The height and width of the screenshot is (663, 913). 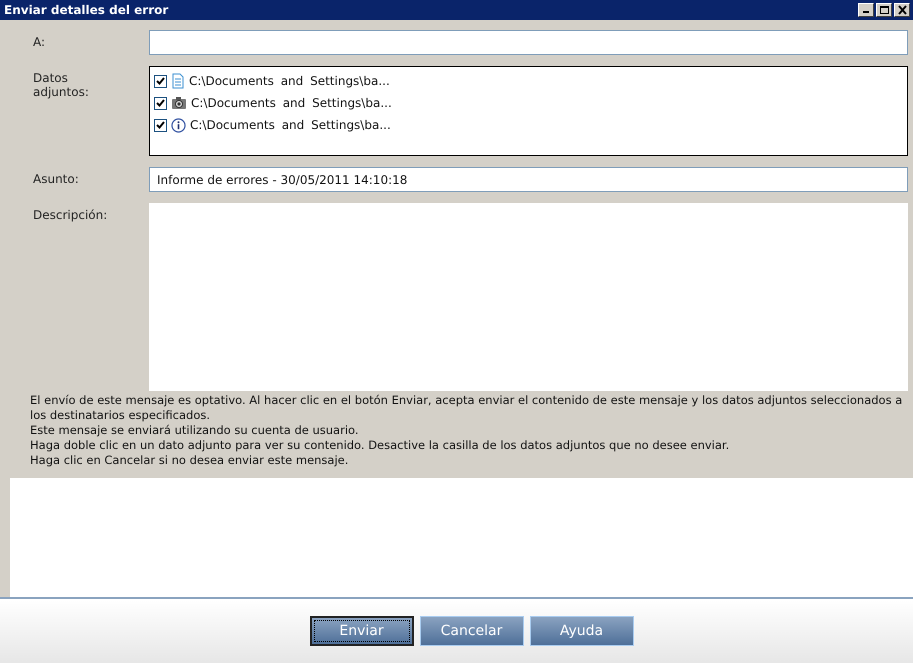 I want to click on notice-text: Este mensaje se enviará utilizando su cuenta de usuario., so click(x=195, y=430).